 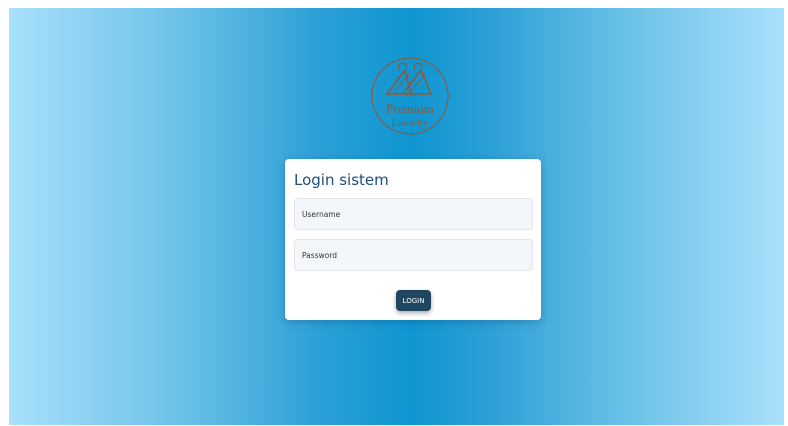 What do you see at coordinates (413, 255) in the screenshot?
I see `password-input` at bounding box center [413, 255].